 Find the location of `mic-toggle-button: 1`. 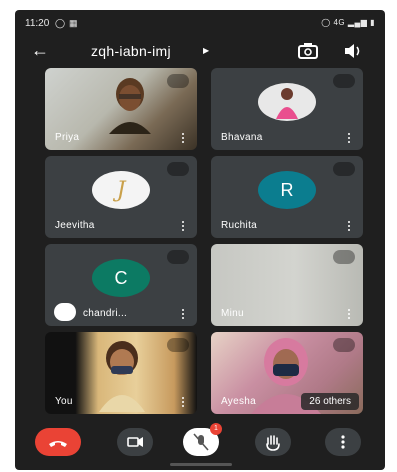

mic-toggle-button: 1 is located at coordinates (202, 439).